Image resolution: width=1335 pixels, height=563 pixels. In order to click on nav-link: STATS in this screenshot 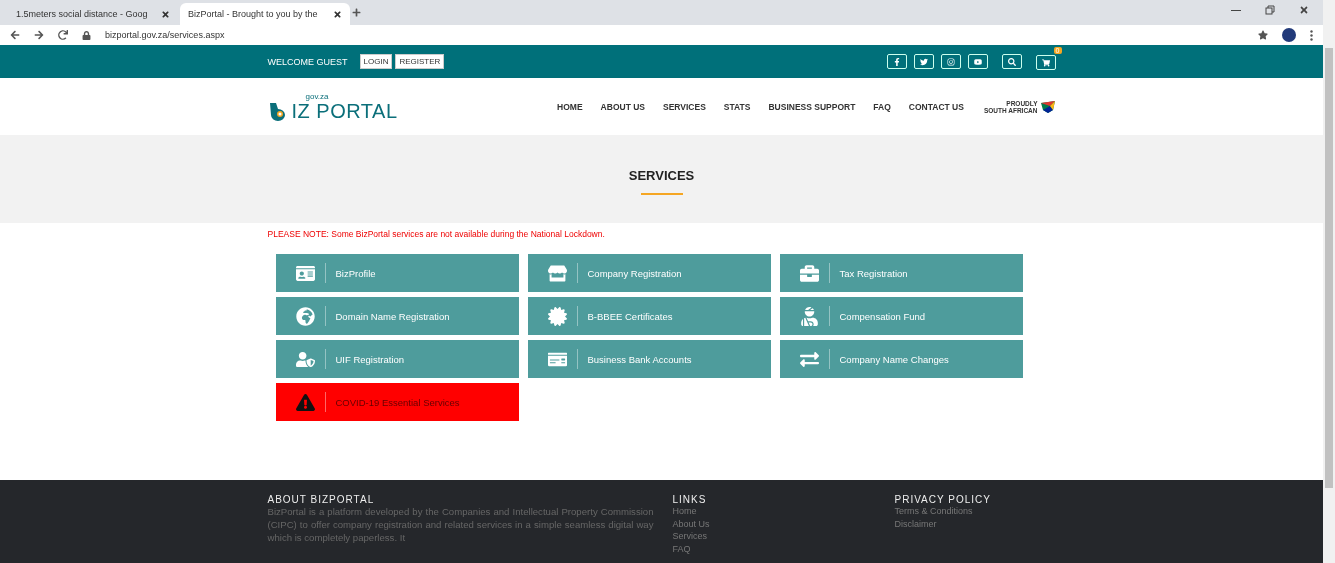, I will do `click(737, 106)`.